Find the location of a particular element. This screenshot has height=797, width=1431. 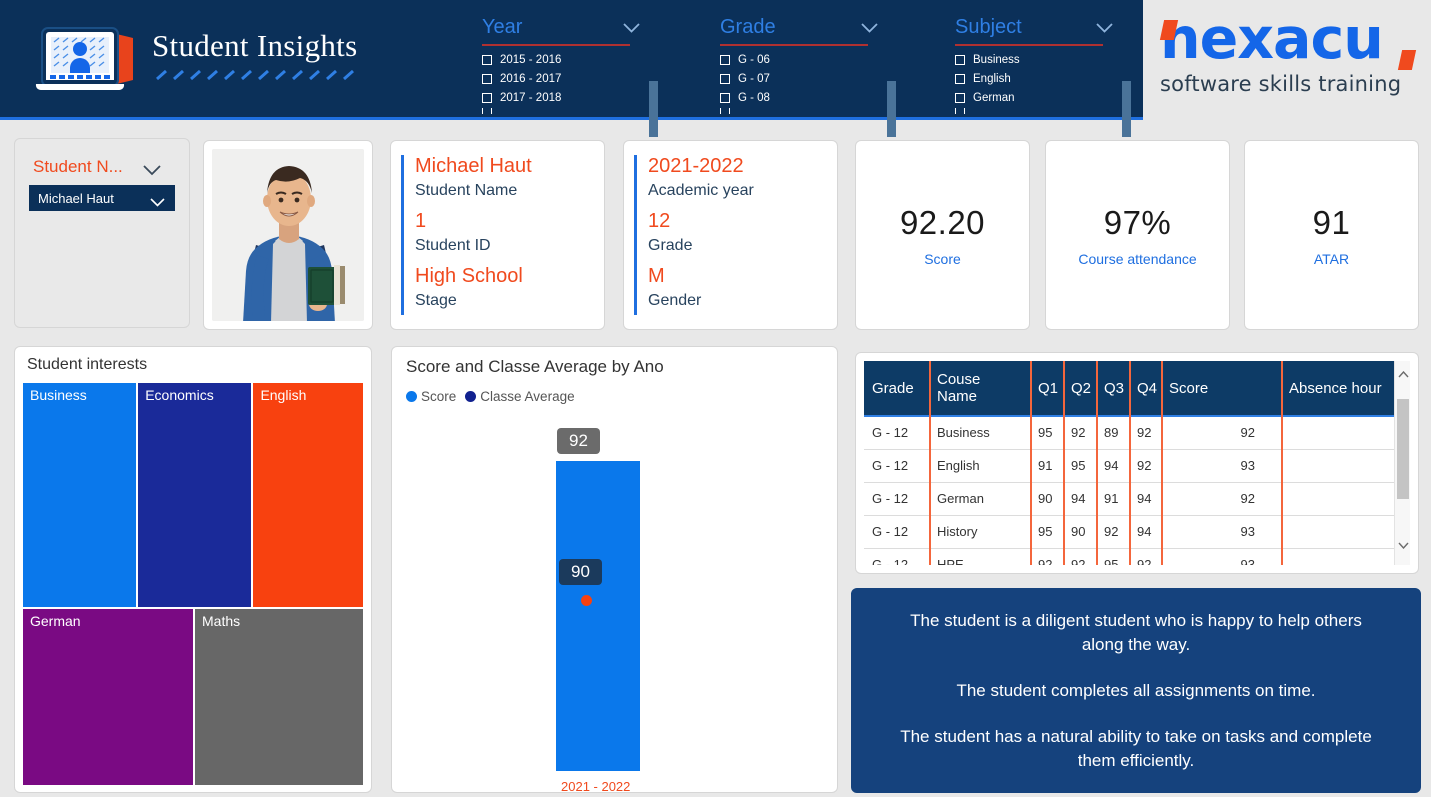

chart-legend: Score Classe Average is located at coordinates (490, 396).